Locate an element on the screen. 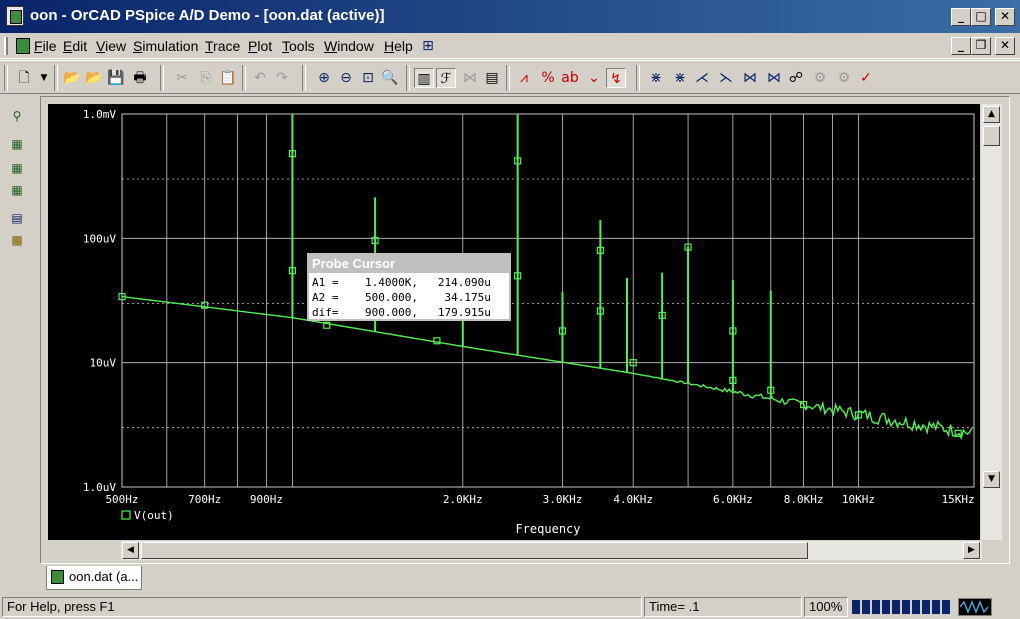 The height and width of the screenshot is (619, 1020). add-trace-icon: ▤ is located at coordinates (492, 78).